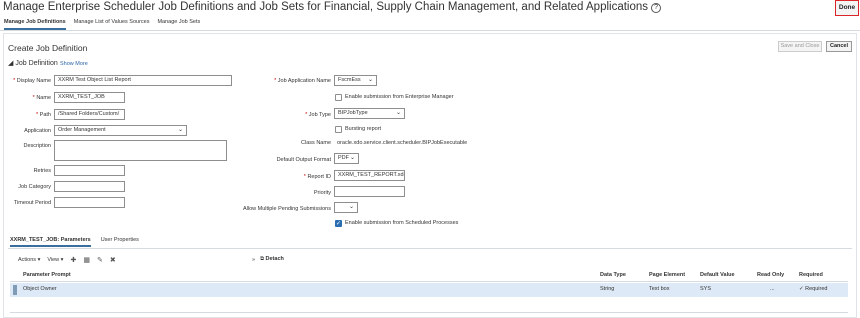  I want to click on cell-required: ✓ Required, so click(813, 289).